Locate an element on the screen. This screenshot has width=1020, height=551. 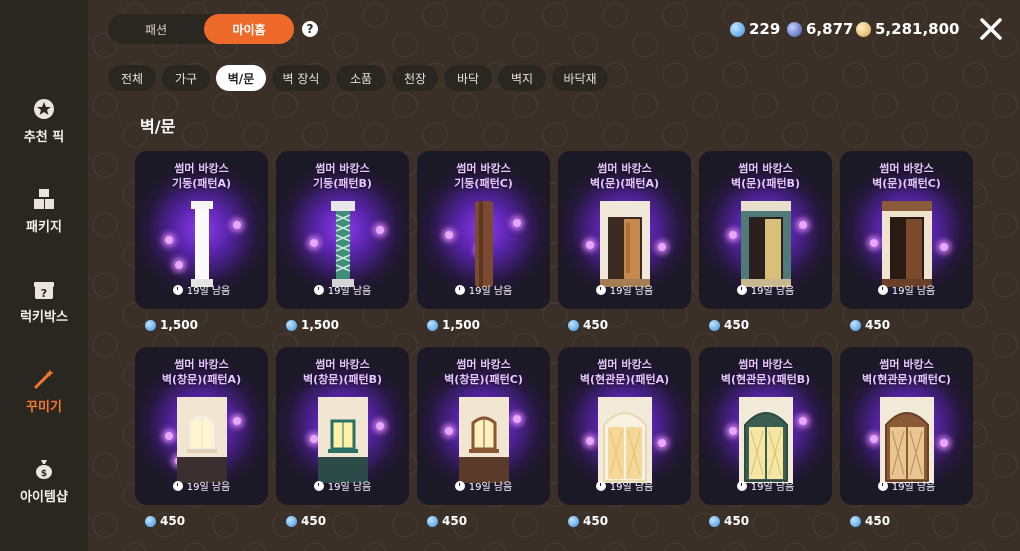
item-name: 썸머 바캉스 벽(문)(패턴B) is located at coordinates (765, 176).